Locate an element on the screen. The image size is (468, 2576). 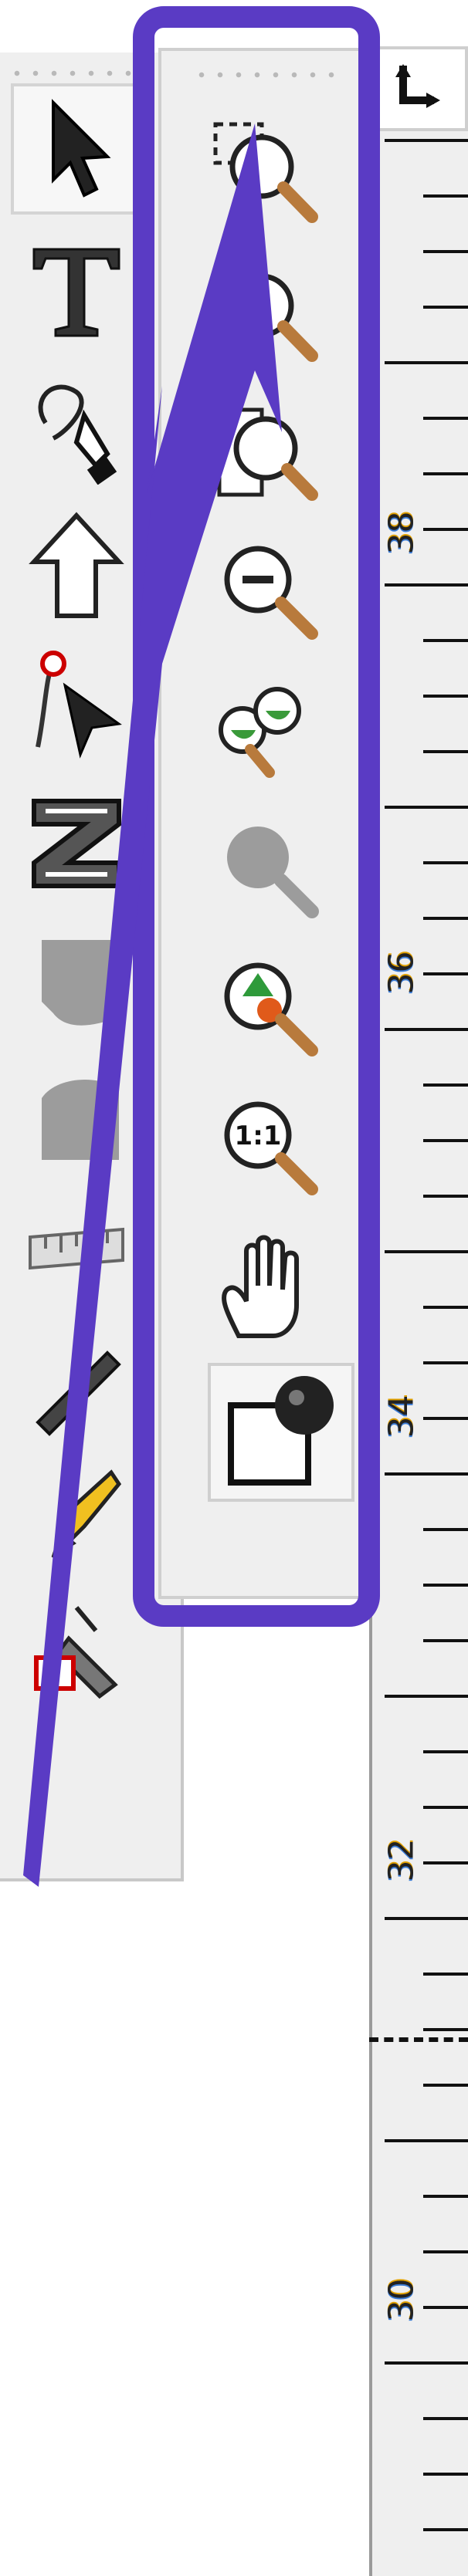
pencil-icon is located at coordinates (86, 1514).